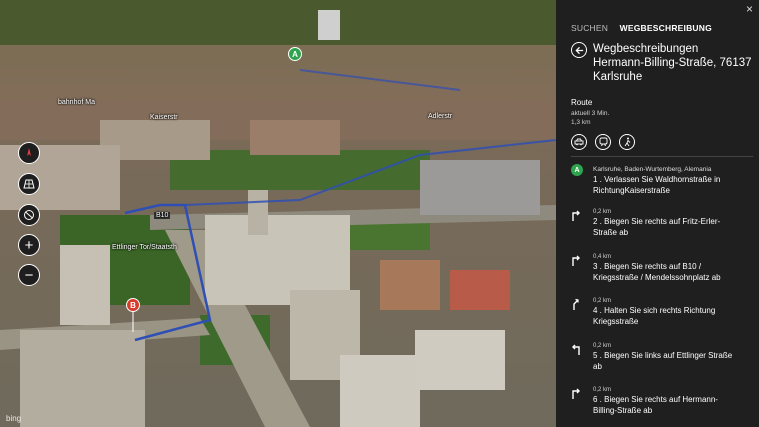  What do you see at coordinates (602, 346) in the screenshot?
I see `step-5-distance: 0,2 km` at bounding box center [602, 346].